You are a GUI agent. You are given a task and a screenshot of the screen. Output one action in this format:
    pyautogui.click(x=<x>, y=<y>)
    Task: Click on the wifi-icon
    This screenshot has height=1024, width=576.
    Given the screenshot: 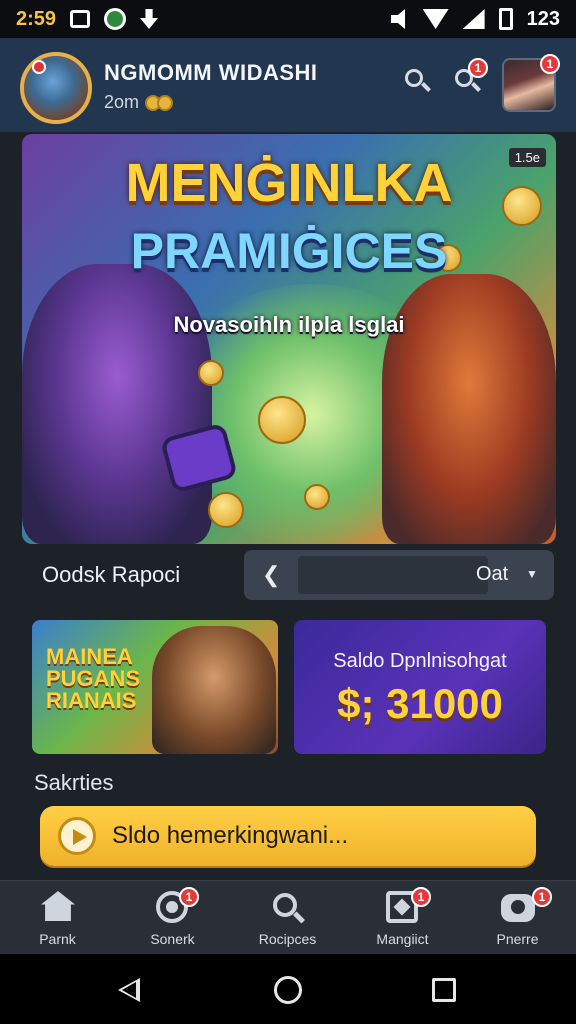 What is the action you would take?
    pyautogui.click(x=435, y=19)
    